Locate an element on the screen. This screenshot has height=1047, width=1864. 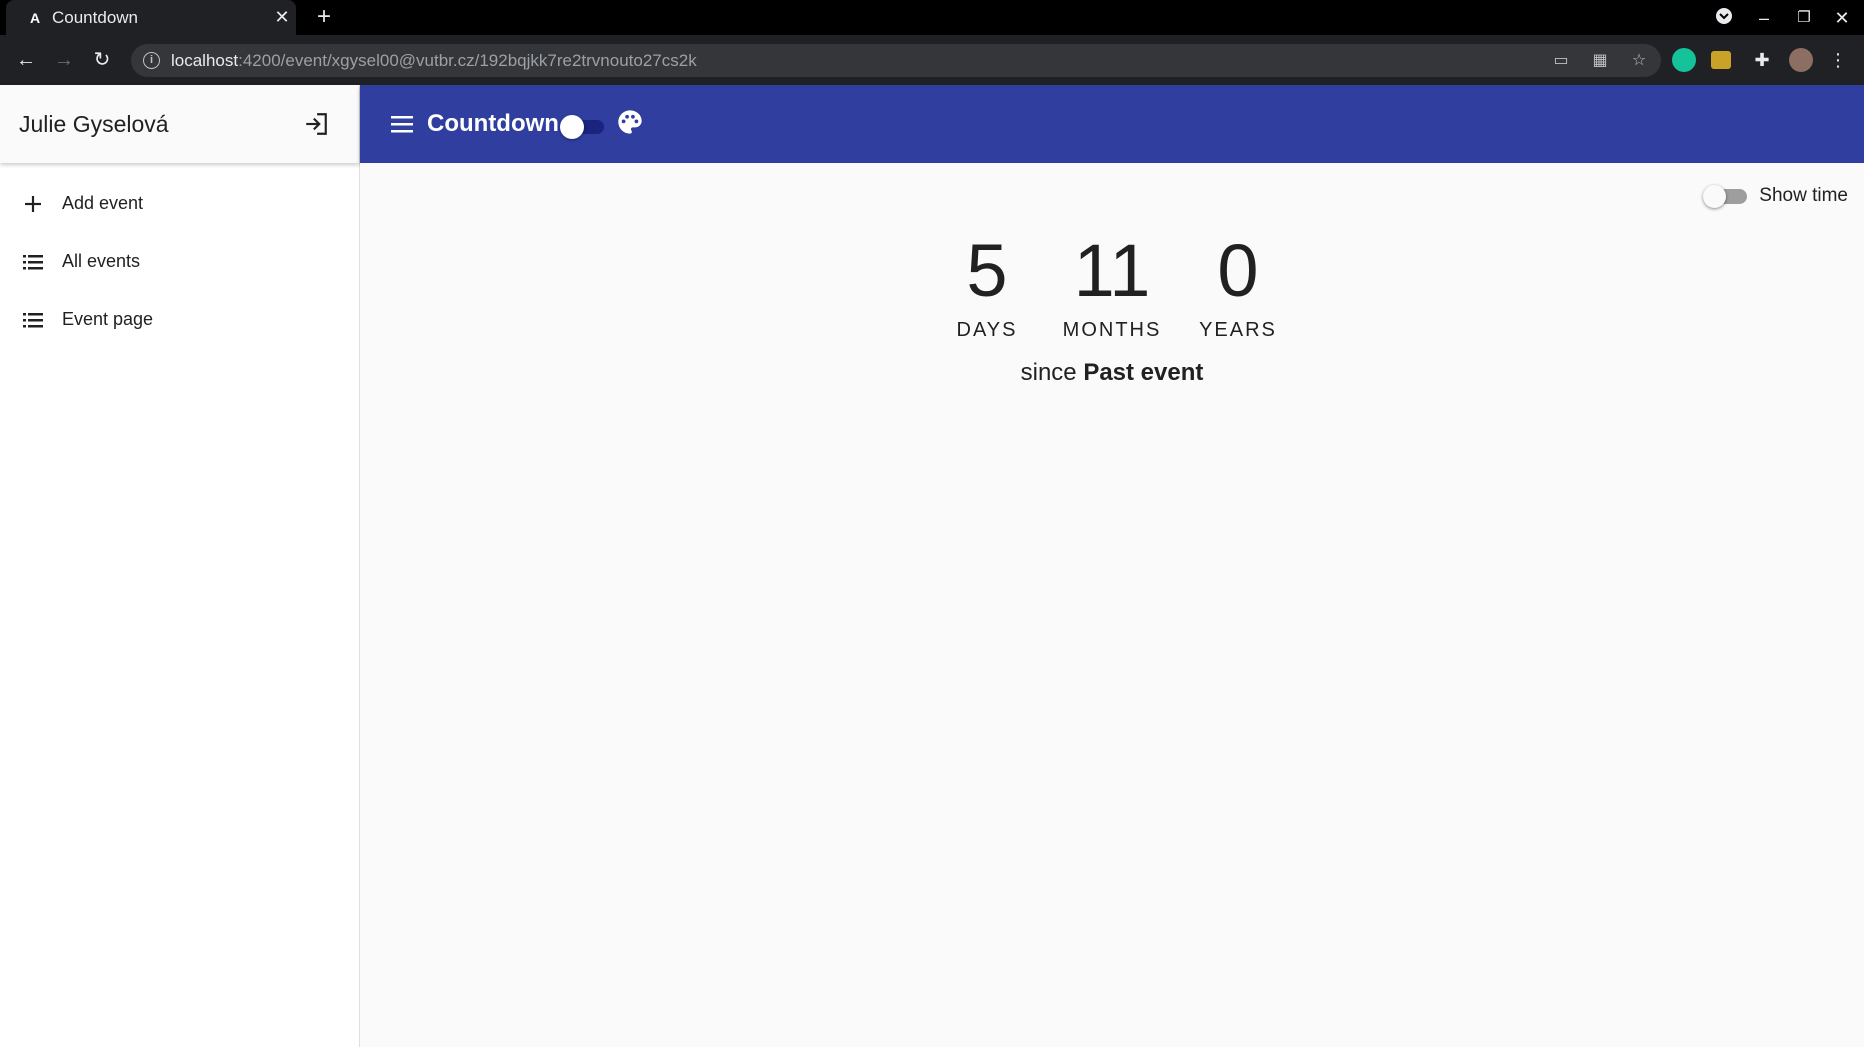
grammarly-extension-icon is located at coordinates (1684, 60).